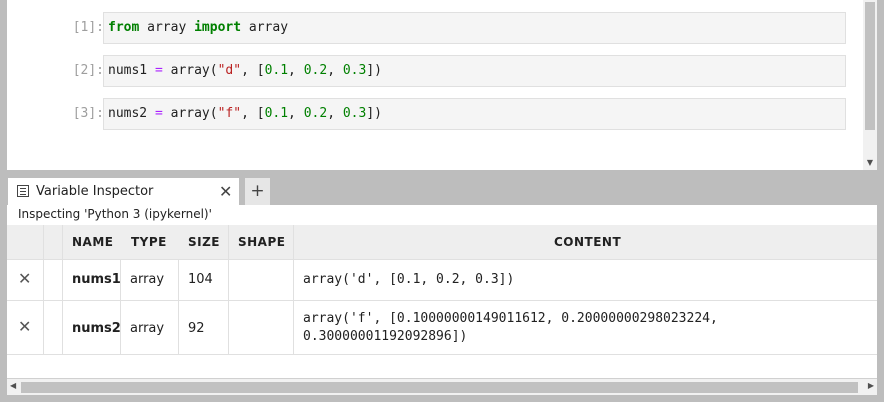  Describe the element at coordinates (96, 279) in the screenshot. I see `variable-name: nums1` at that location.